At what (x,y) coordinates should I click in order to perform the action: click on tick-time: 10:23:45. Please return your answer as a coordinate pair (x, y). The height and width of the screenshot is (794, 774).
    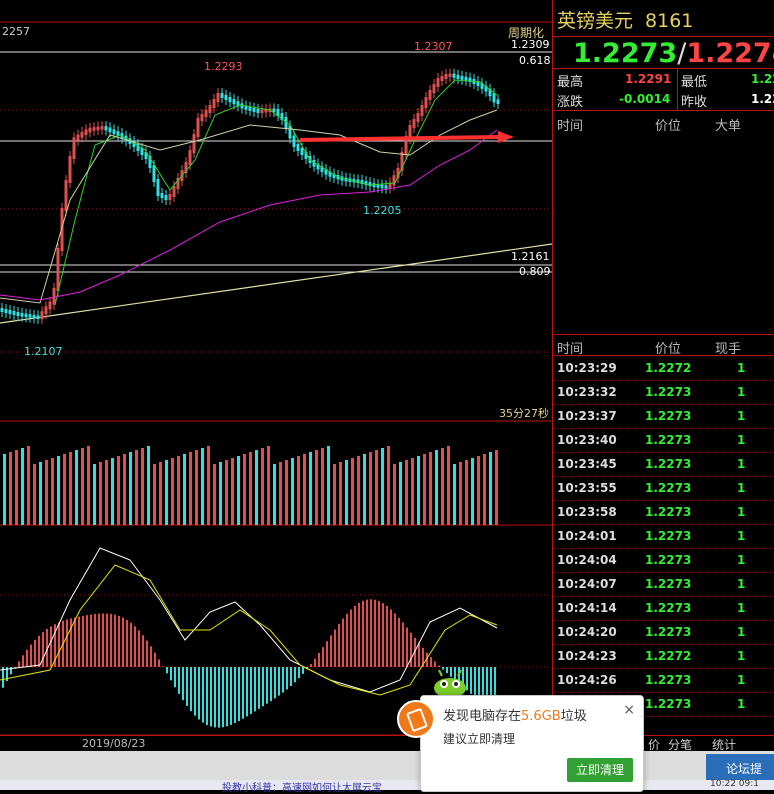
    Looking at the image, I should click on (587, 464).